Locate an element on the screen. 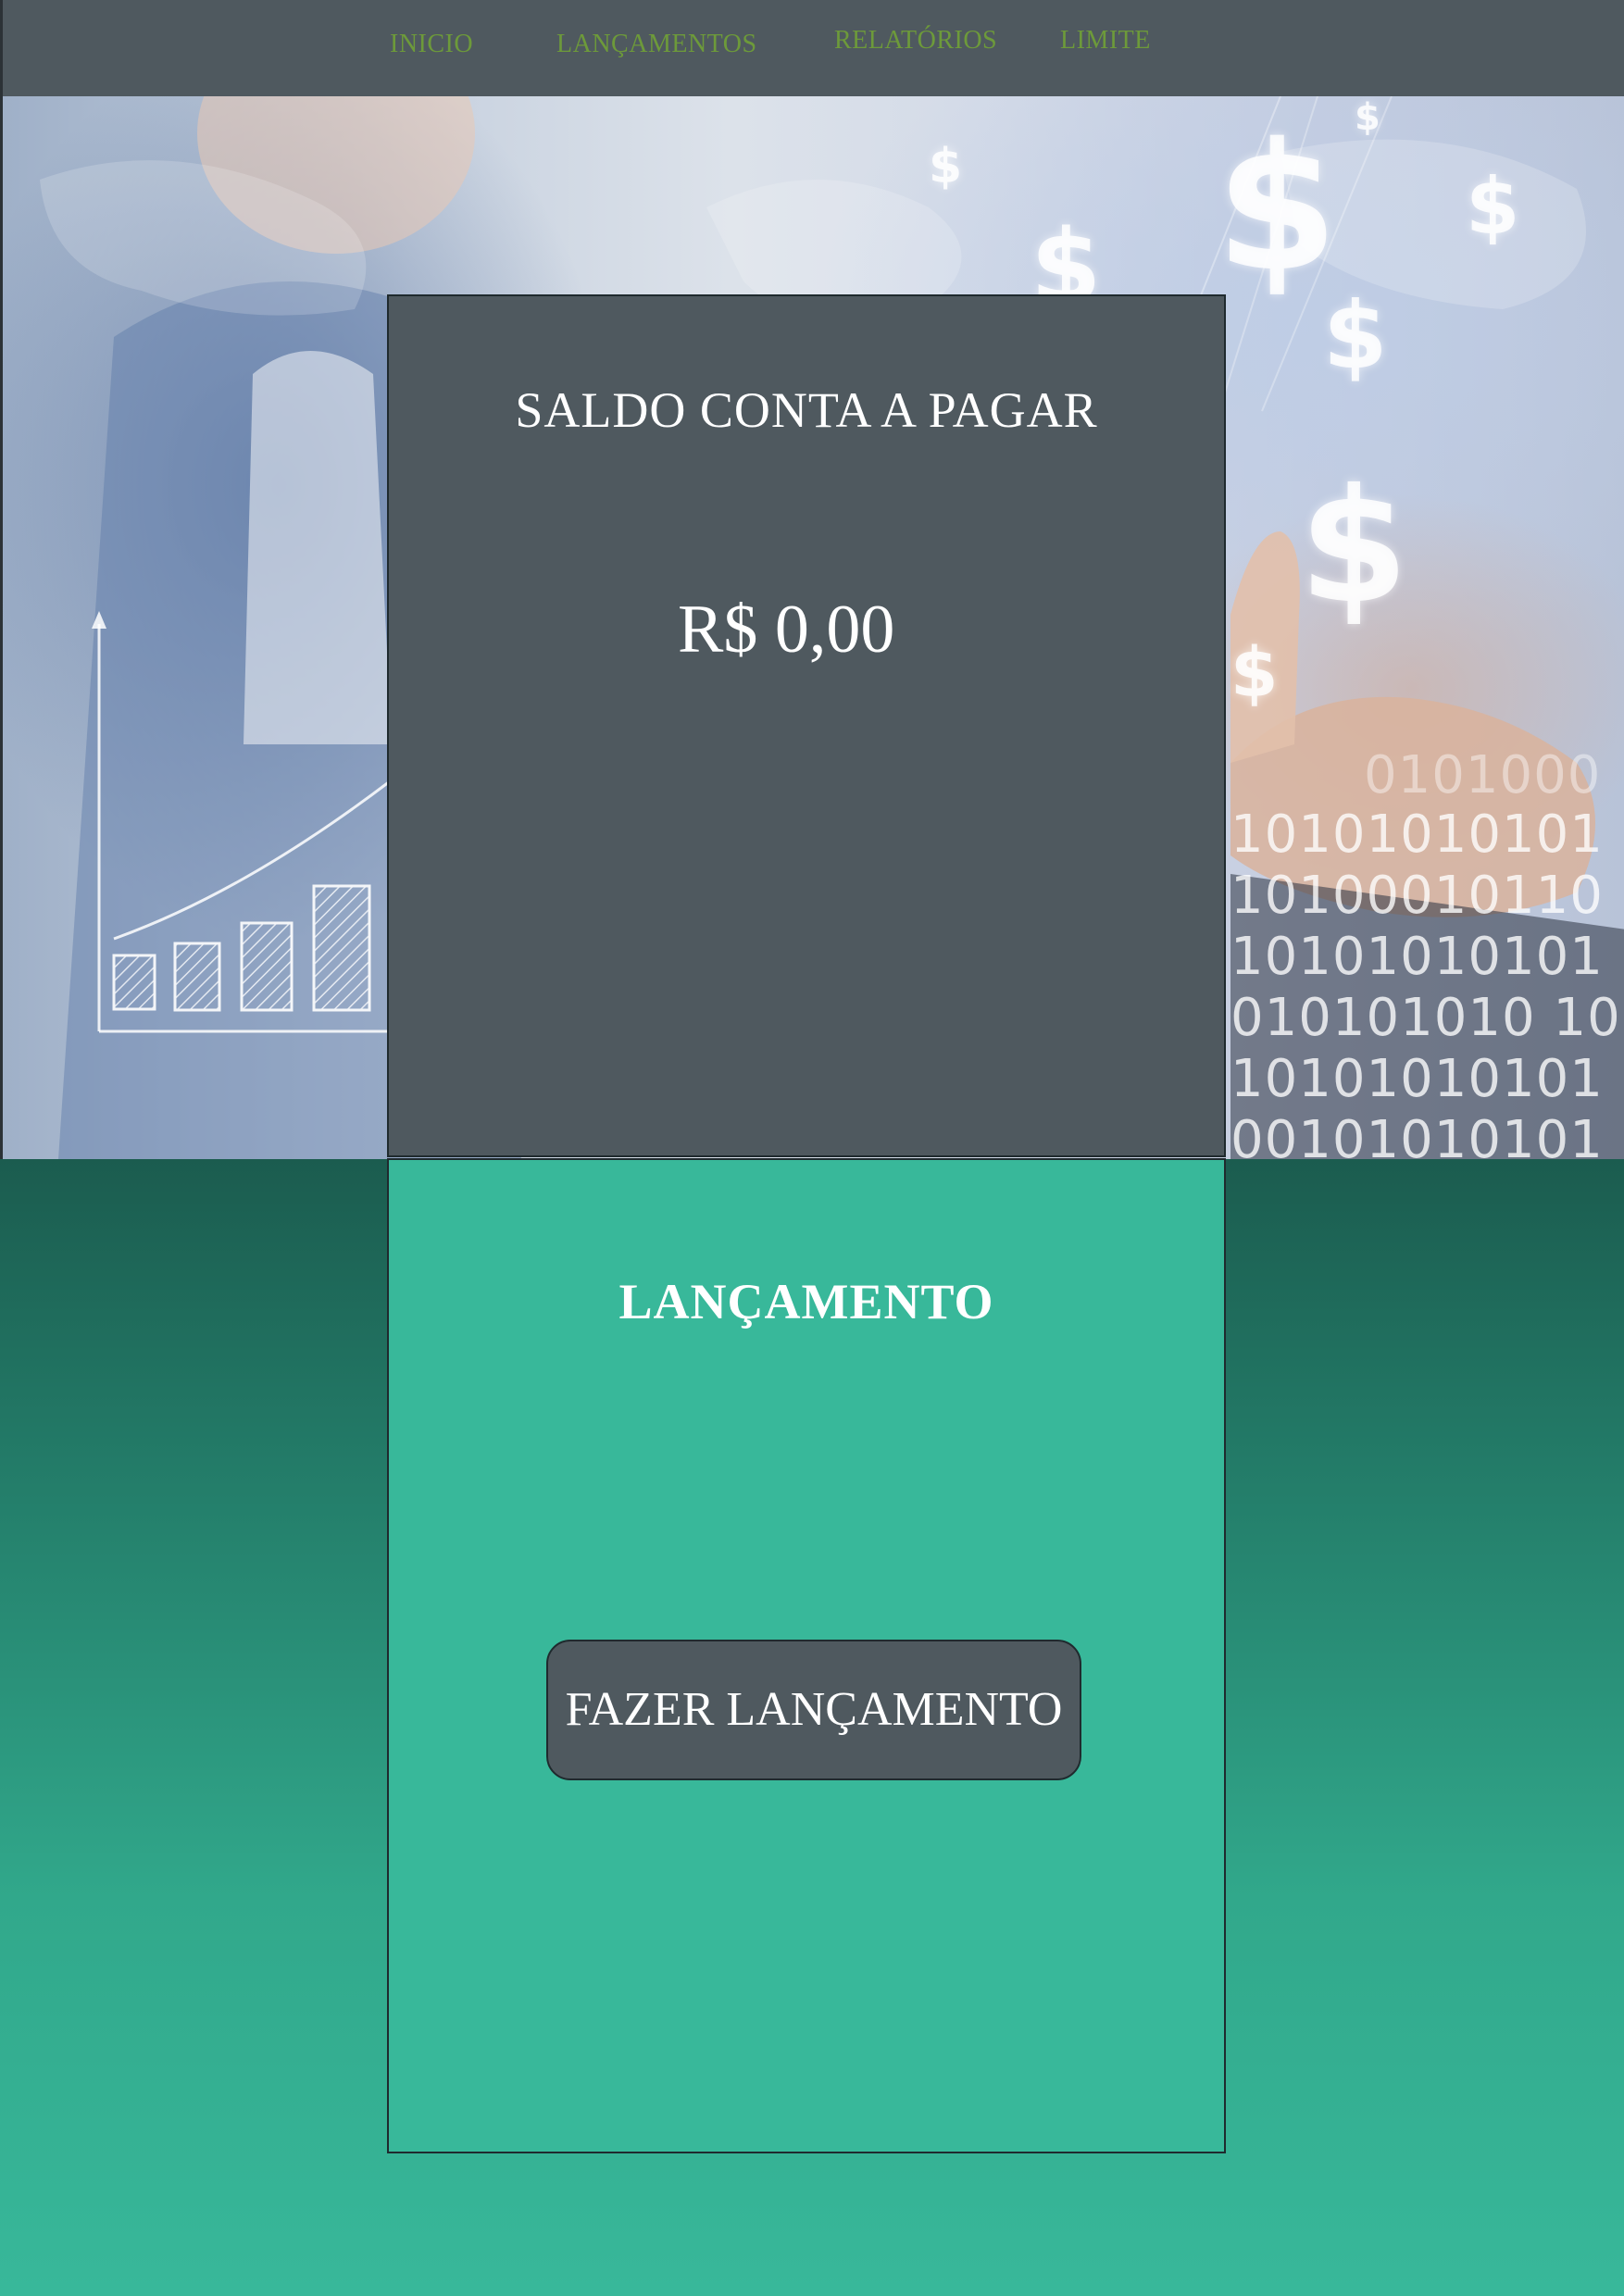 This screenshot has width=1624, height=2296. binary-row: 10100010110 is located at coordinates (1417, 896).